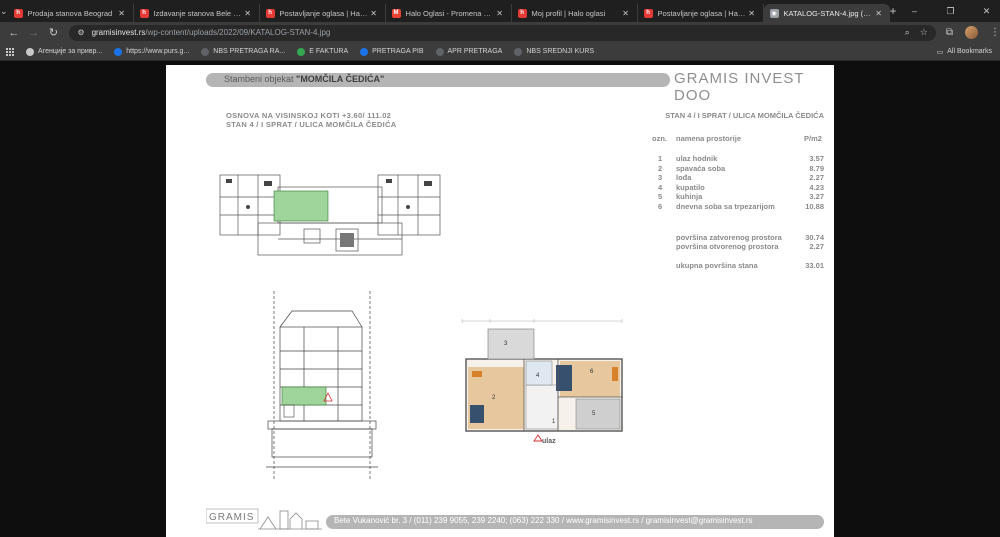 Image resolution: width=1000 pixels, height=537 pixels. Describe the element at coordinates (660, 158) in the screenshot. I see `room-number: 1` at that location.